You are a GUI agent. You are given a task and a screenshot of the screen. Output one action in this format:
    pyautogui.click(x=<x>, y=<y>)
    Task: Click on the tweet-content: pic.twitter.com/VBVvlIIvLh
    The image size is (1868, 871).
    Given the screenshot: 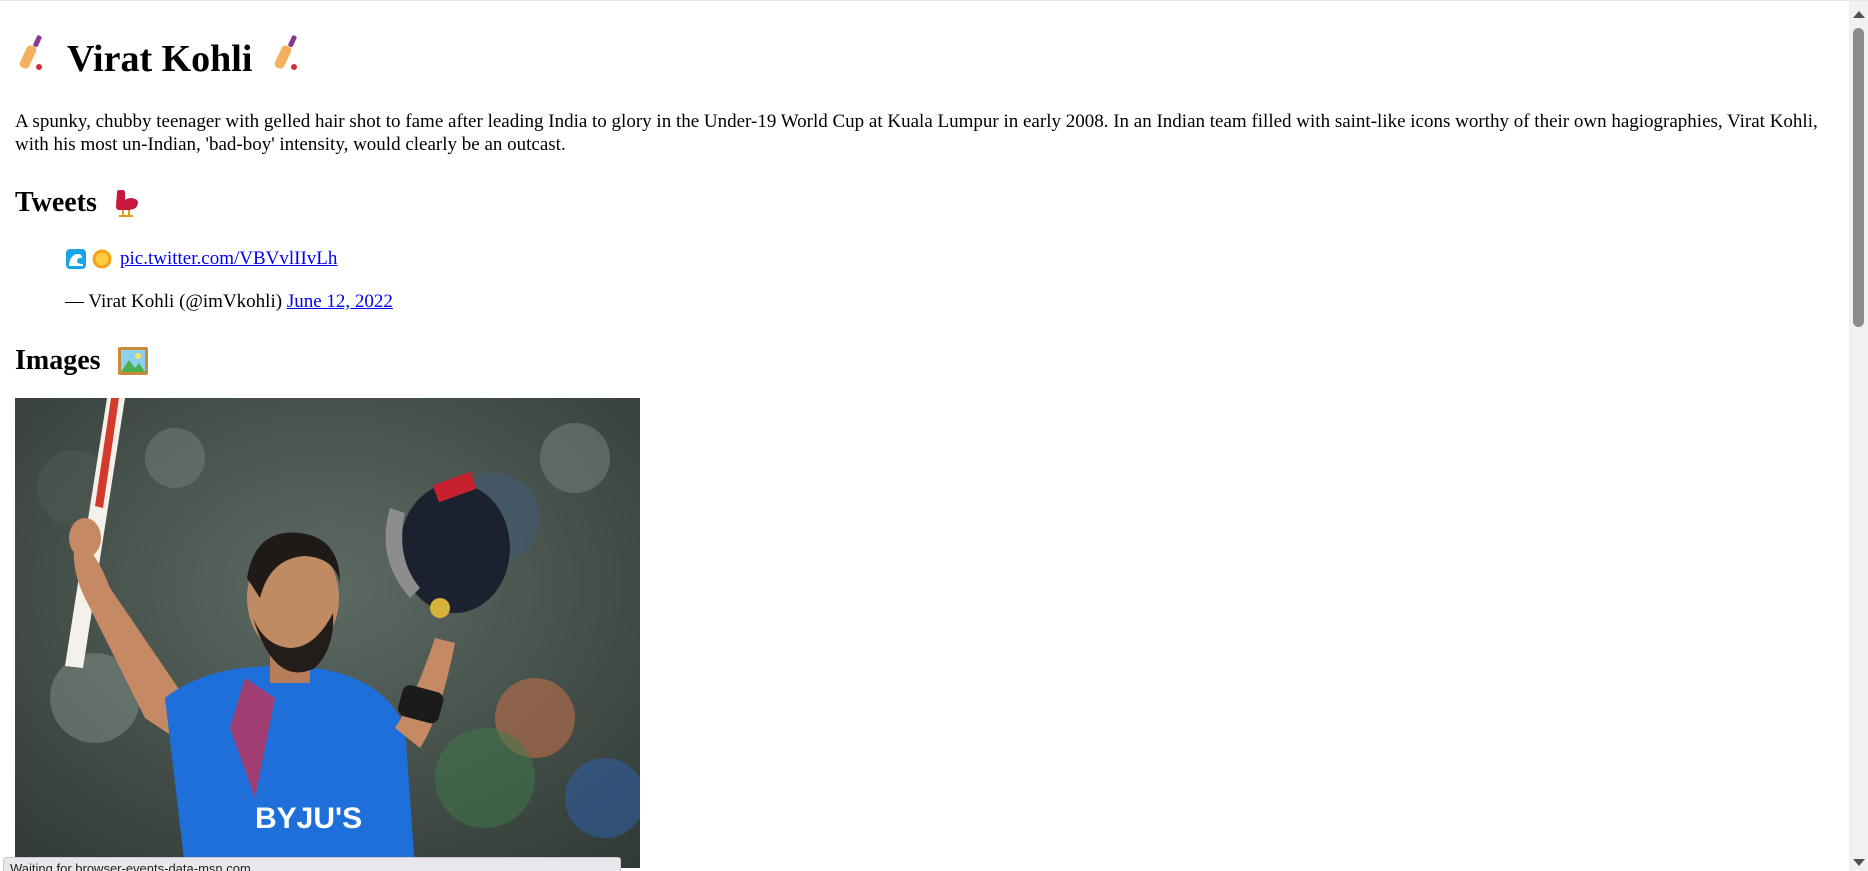 What is the action you would take?
    pyautogui.click(x=950, y=259)
    